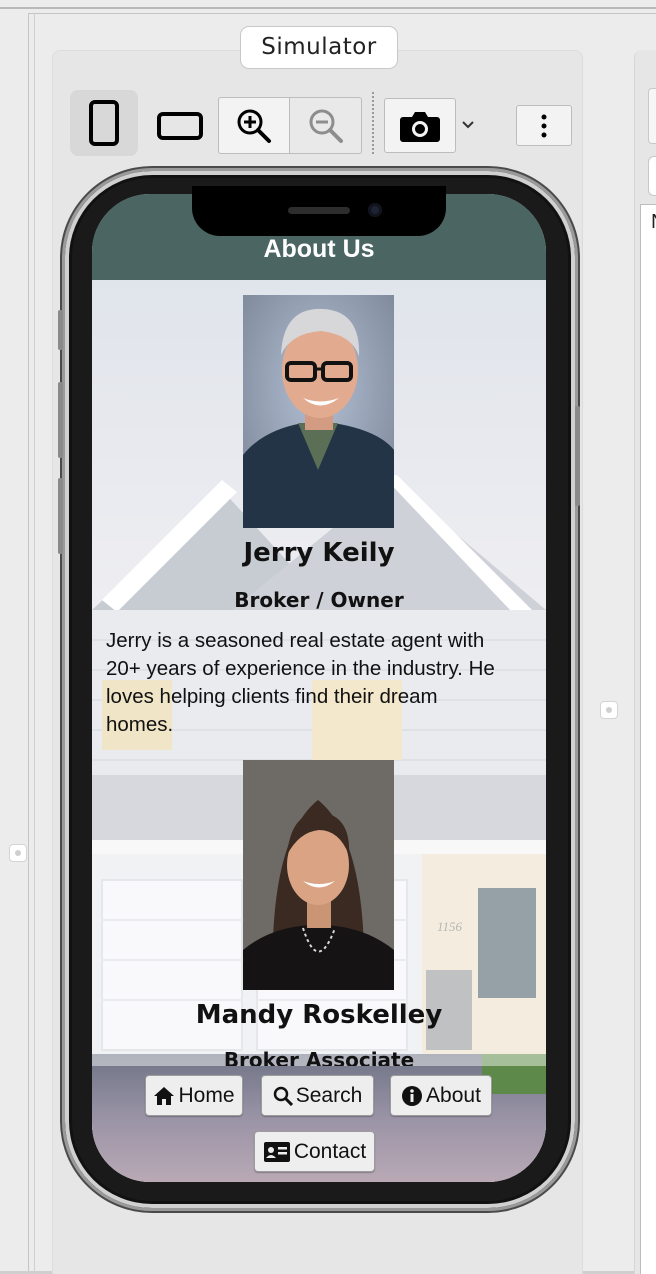 The image size is (656, 1274). Describe the element at coordinates (34, 643) in the screenshot. I see `window-left-inner-border` at that location.